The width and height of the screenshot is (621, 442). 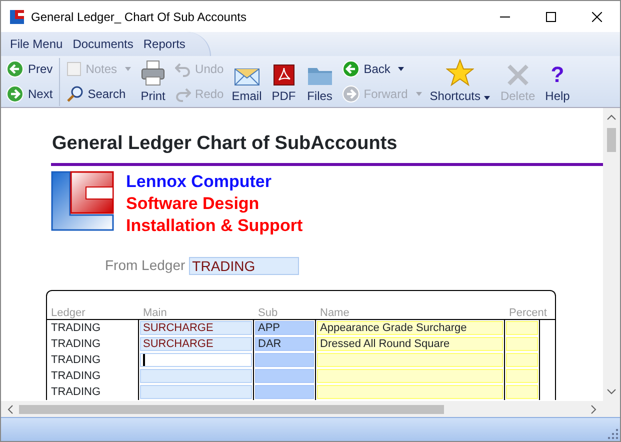 What do you see at coordinates (145, 265) in the screenshot?
I see `field-label: From Ledger` at bounding box center [145, 265].